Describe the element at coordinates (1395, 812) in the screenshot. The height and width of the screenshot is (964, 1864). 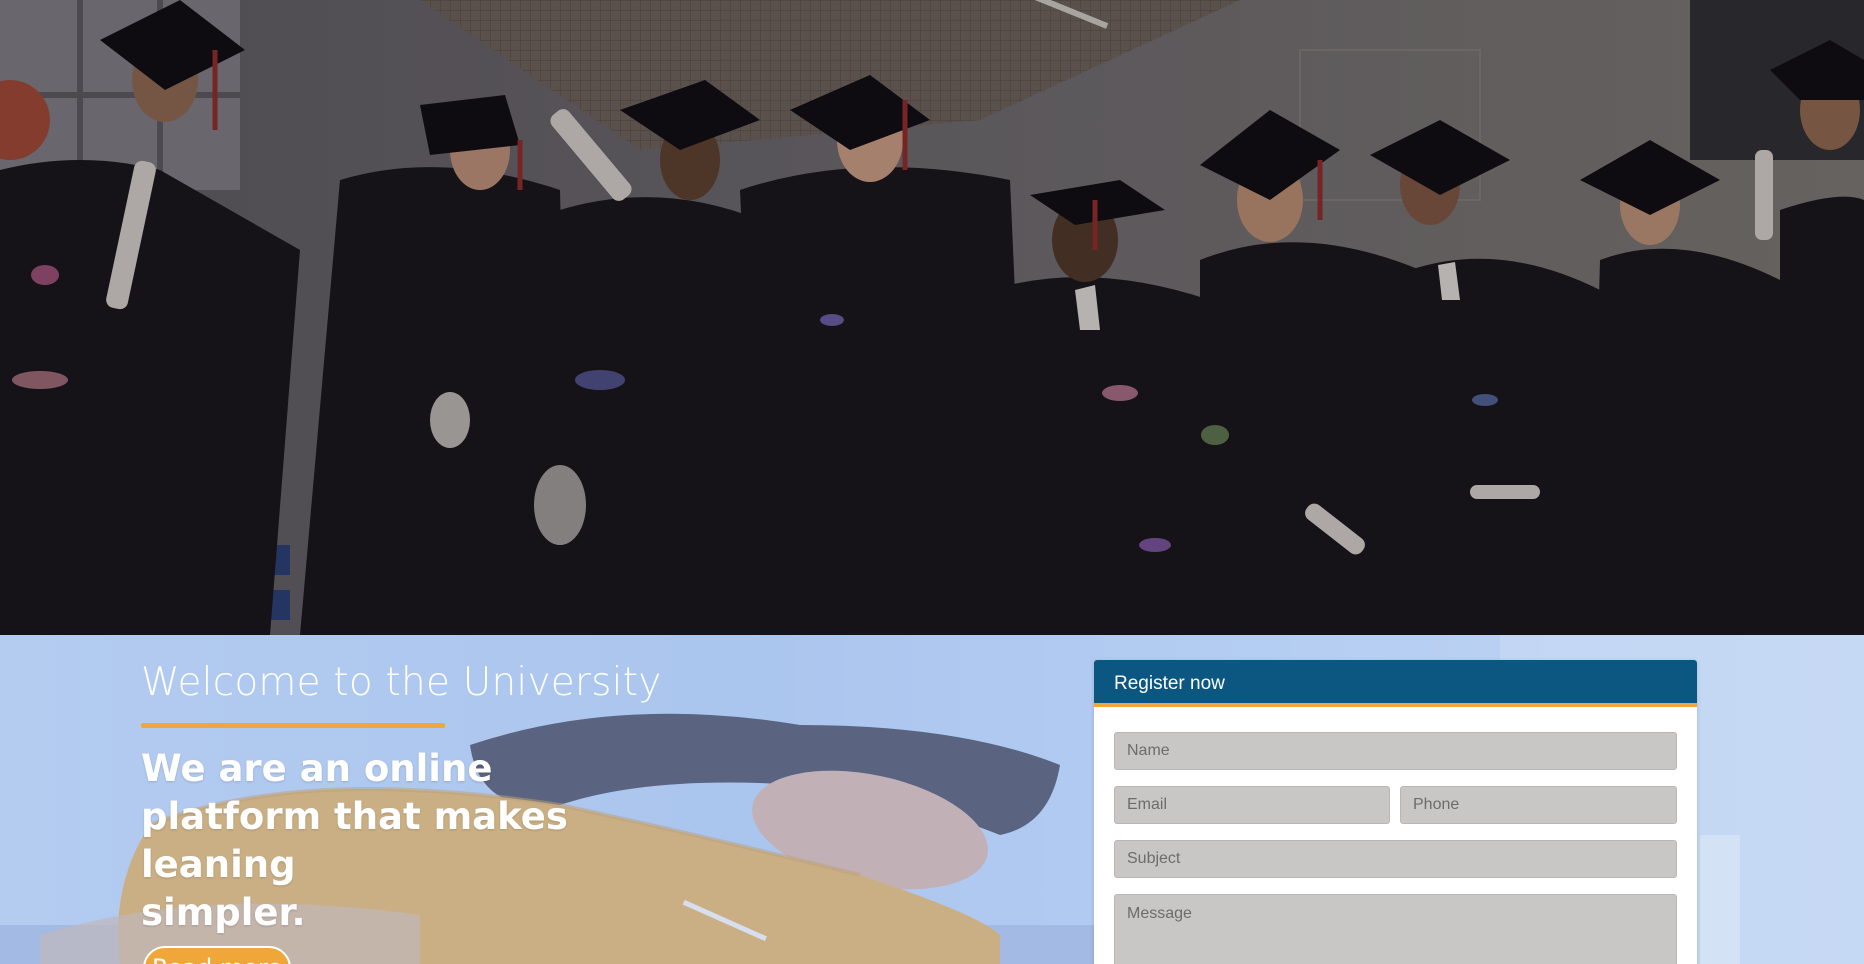
I see `register-form: Register now` at that location.